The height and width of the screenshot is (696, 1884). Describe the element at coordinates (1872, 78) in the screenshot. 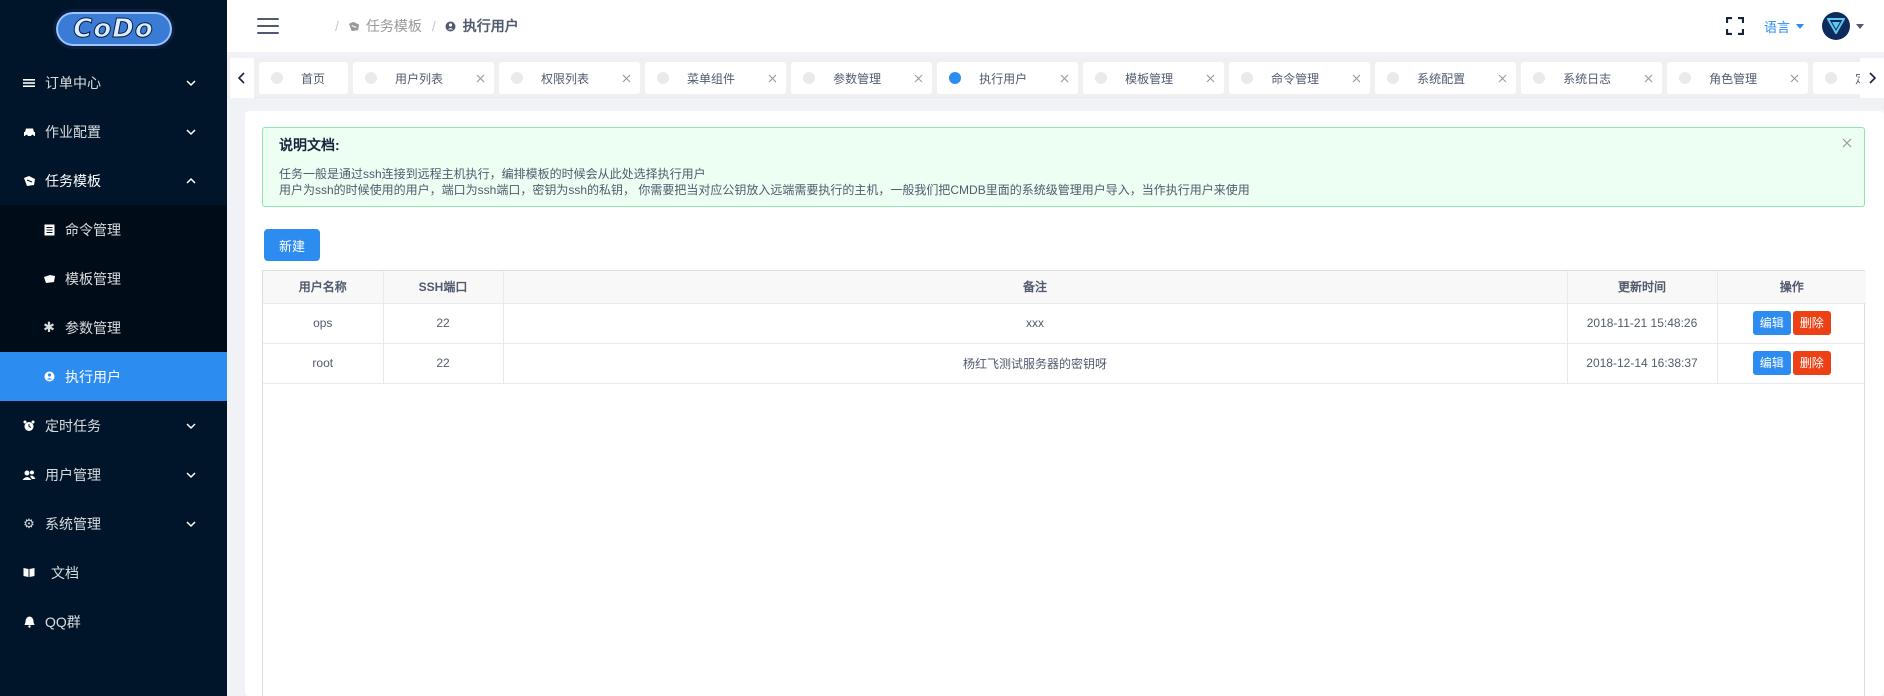

I see `tabs-scroll-right-button` at that location.